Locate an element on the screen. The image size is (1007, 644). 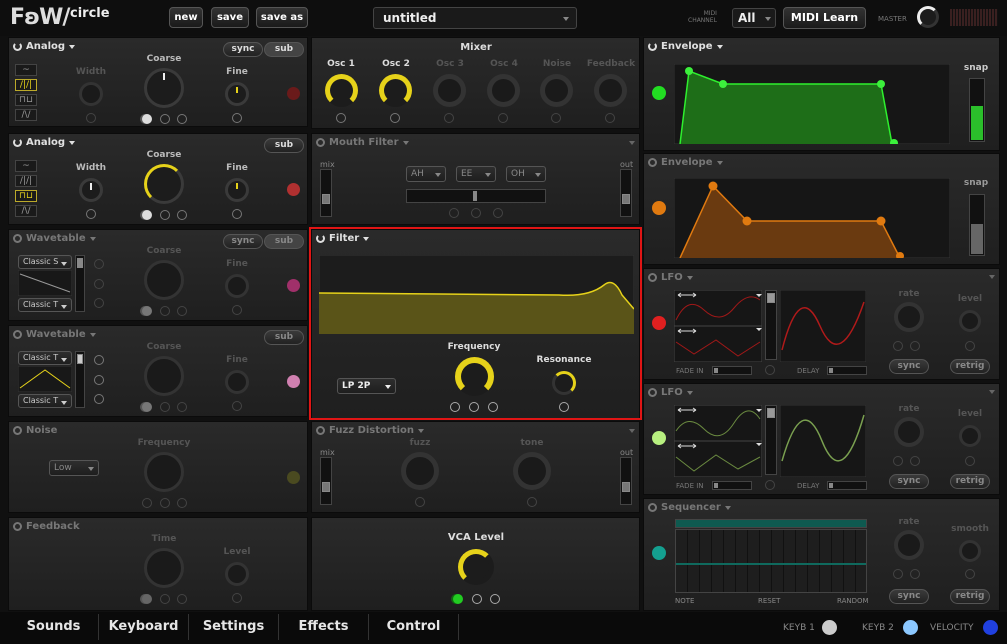
vowel-morph-slider is located at coordinates (476, 196).